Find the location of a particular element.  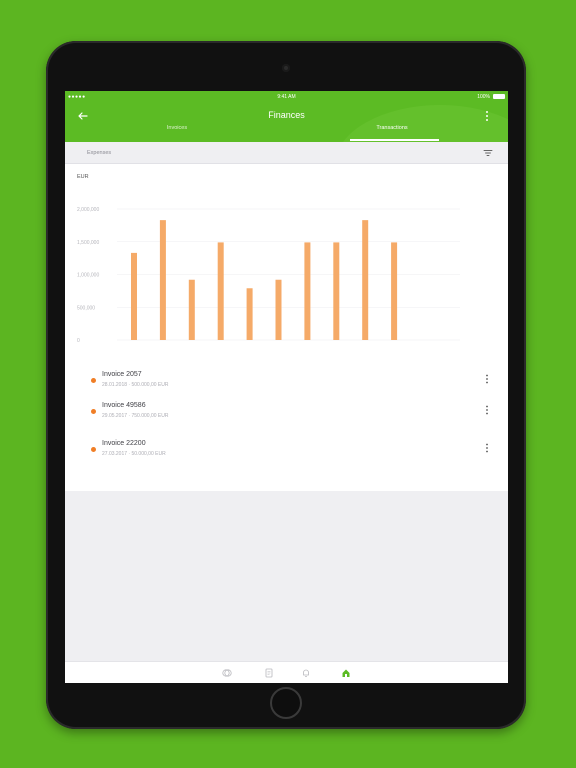

status-time: 9:41 AM is located at coordinates (286, 97).